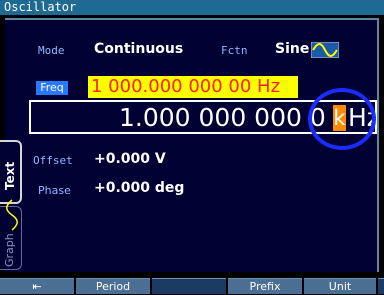 This screenshot has height=295, width=384. I want to click on softkey-bar: ⇤ Period Prefix Unit, so click(192, 286).